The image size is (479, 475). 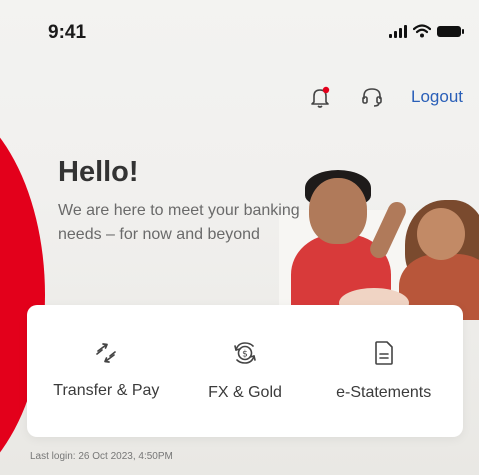 I want to click on document-icon, so click(x=383, y=353).